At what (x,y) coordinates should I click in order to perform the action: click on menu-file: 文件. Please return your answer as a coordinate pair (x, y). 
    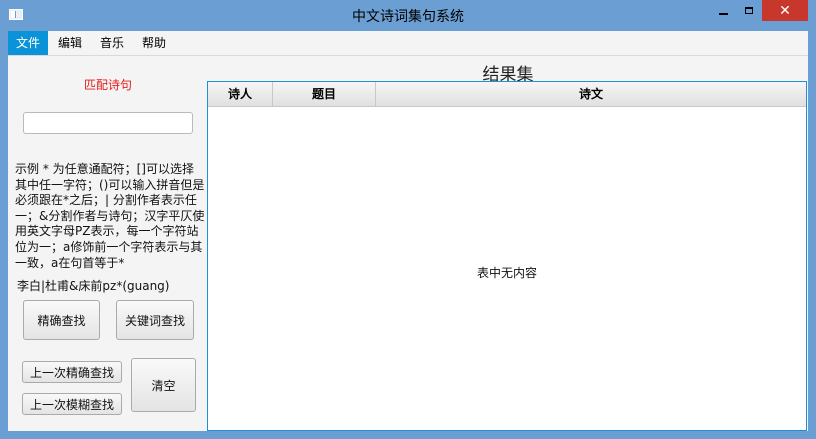
    Looking at the image, I should click on (28, 43).